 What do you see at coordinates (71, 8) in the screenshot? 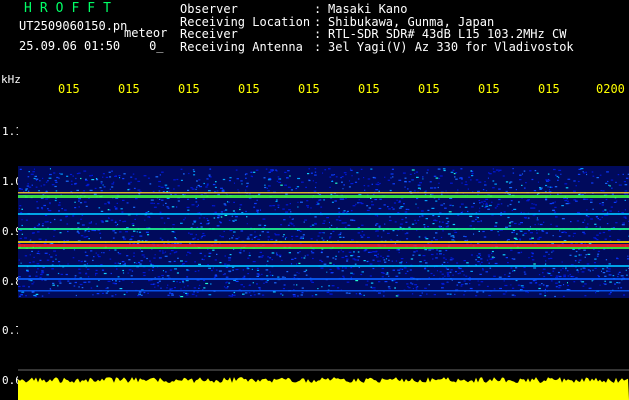
I see `app-logo: HROFFT` at bounding box center [71, 8].